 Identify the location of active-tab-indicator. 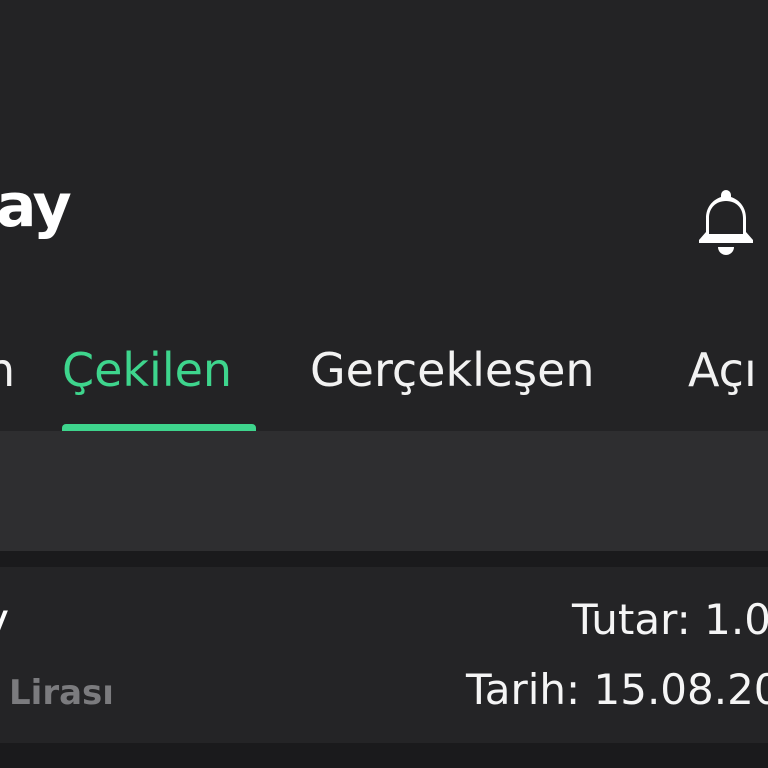
(159, 427).